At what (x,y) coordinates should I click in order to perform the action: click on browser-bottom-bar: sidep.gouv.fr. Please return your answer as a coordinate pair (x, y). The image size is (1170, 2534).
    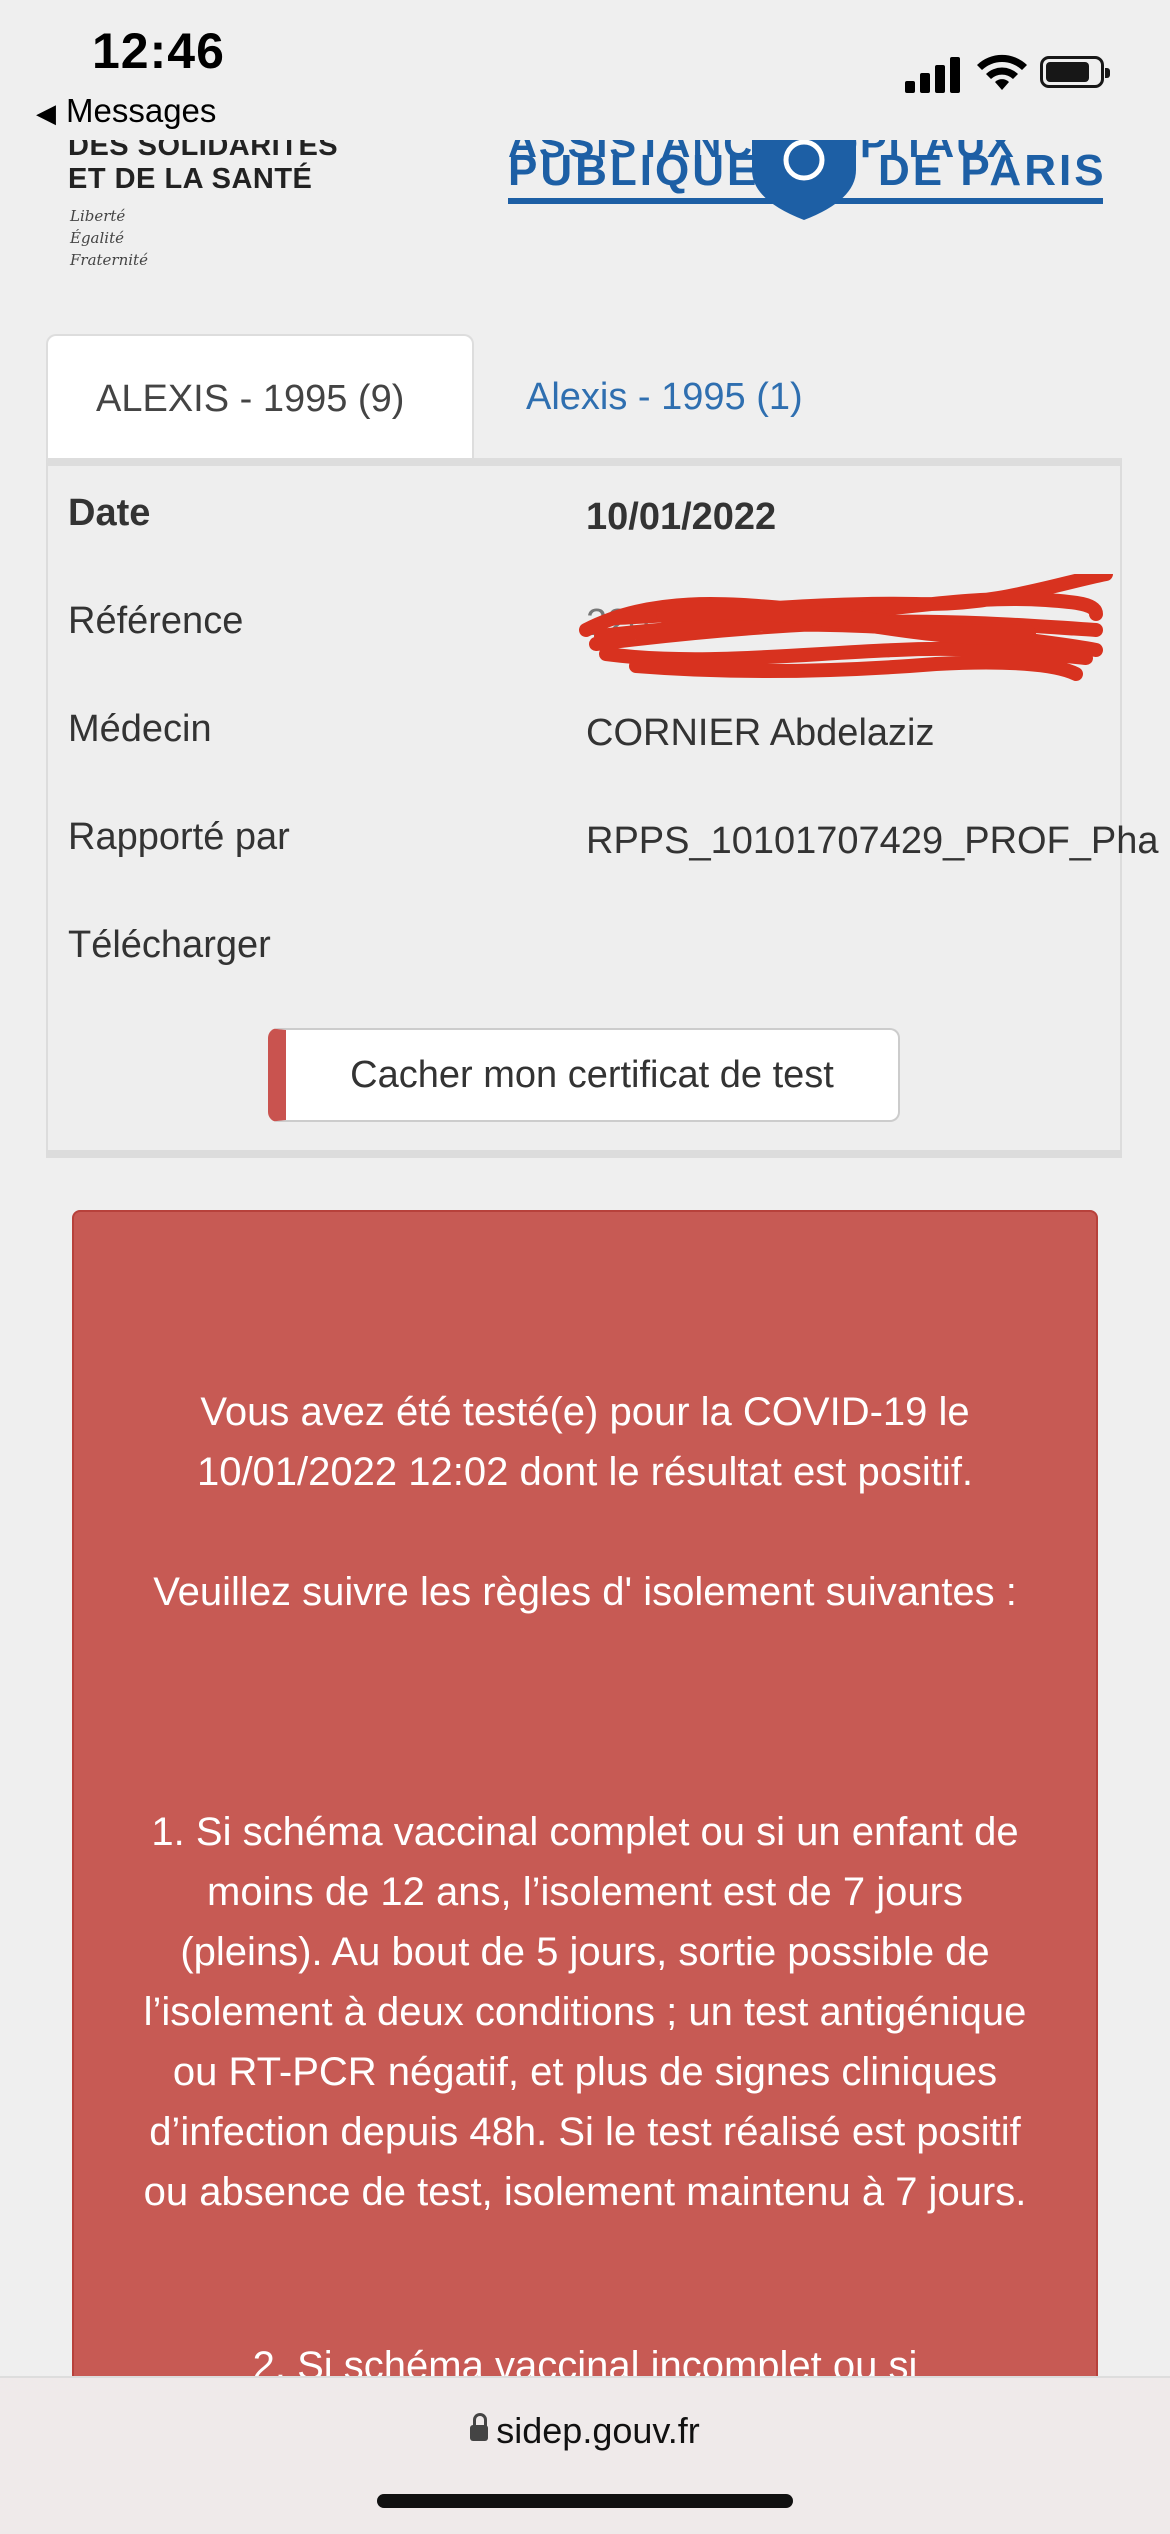
    Looking at the image, I should click on (585, 2455).